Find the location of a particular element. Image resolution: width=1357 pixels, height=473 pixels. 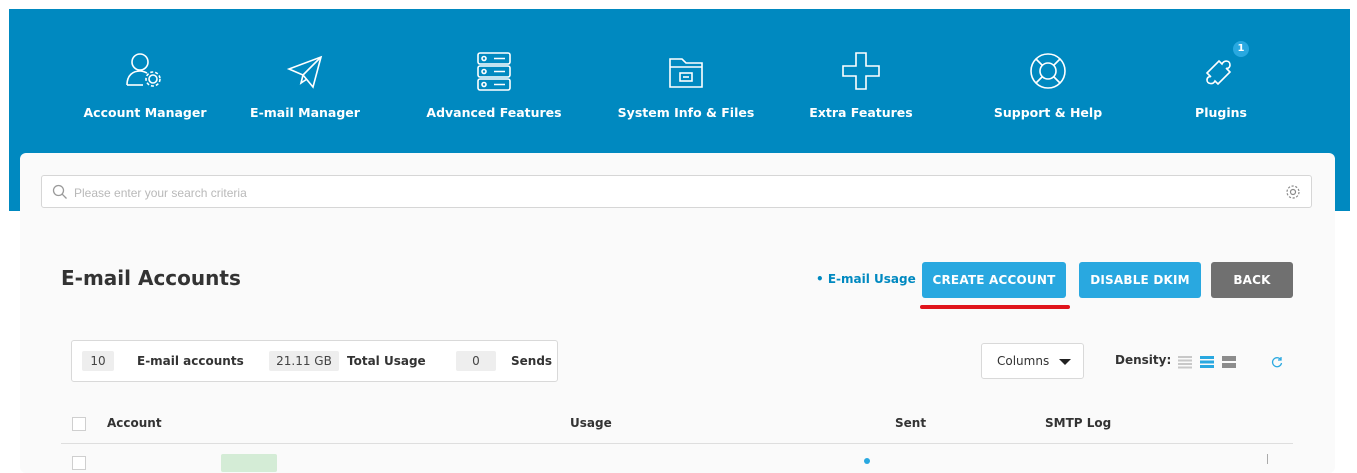

search-icon is located at coordinates (60, 192).